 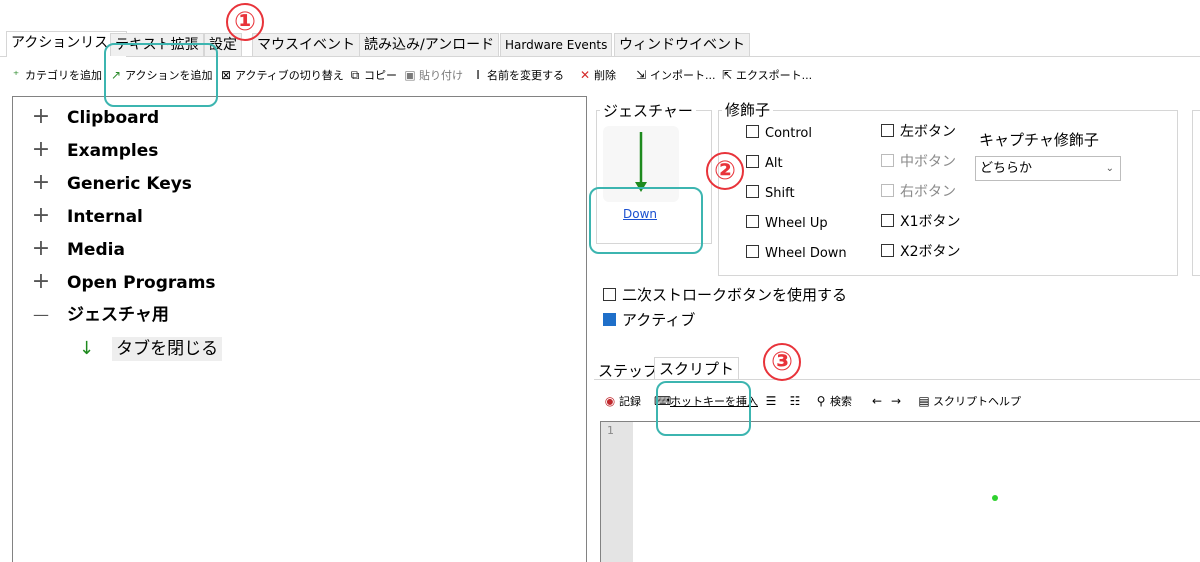 I want to click on copy-button: ⧉ コピー, so click(x=372, y=75).